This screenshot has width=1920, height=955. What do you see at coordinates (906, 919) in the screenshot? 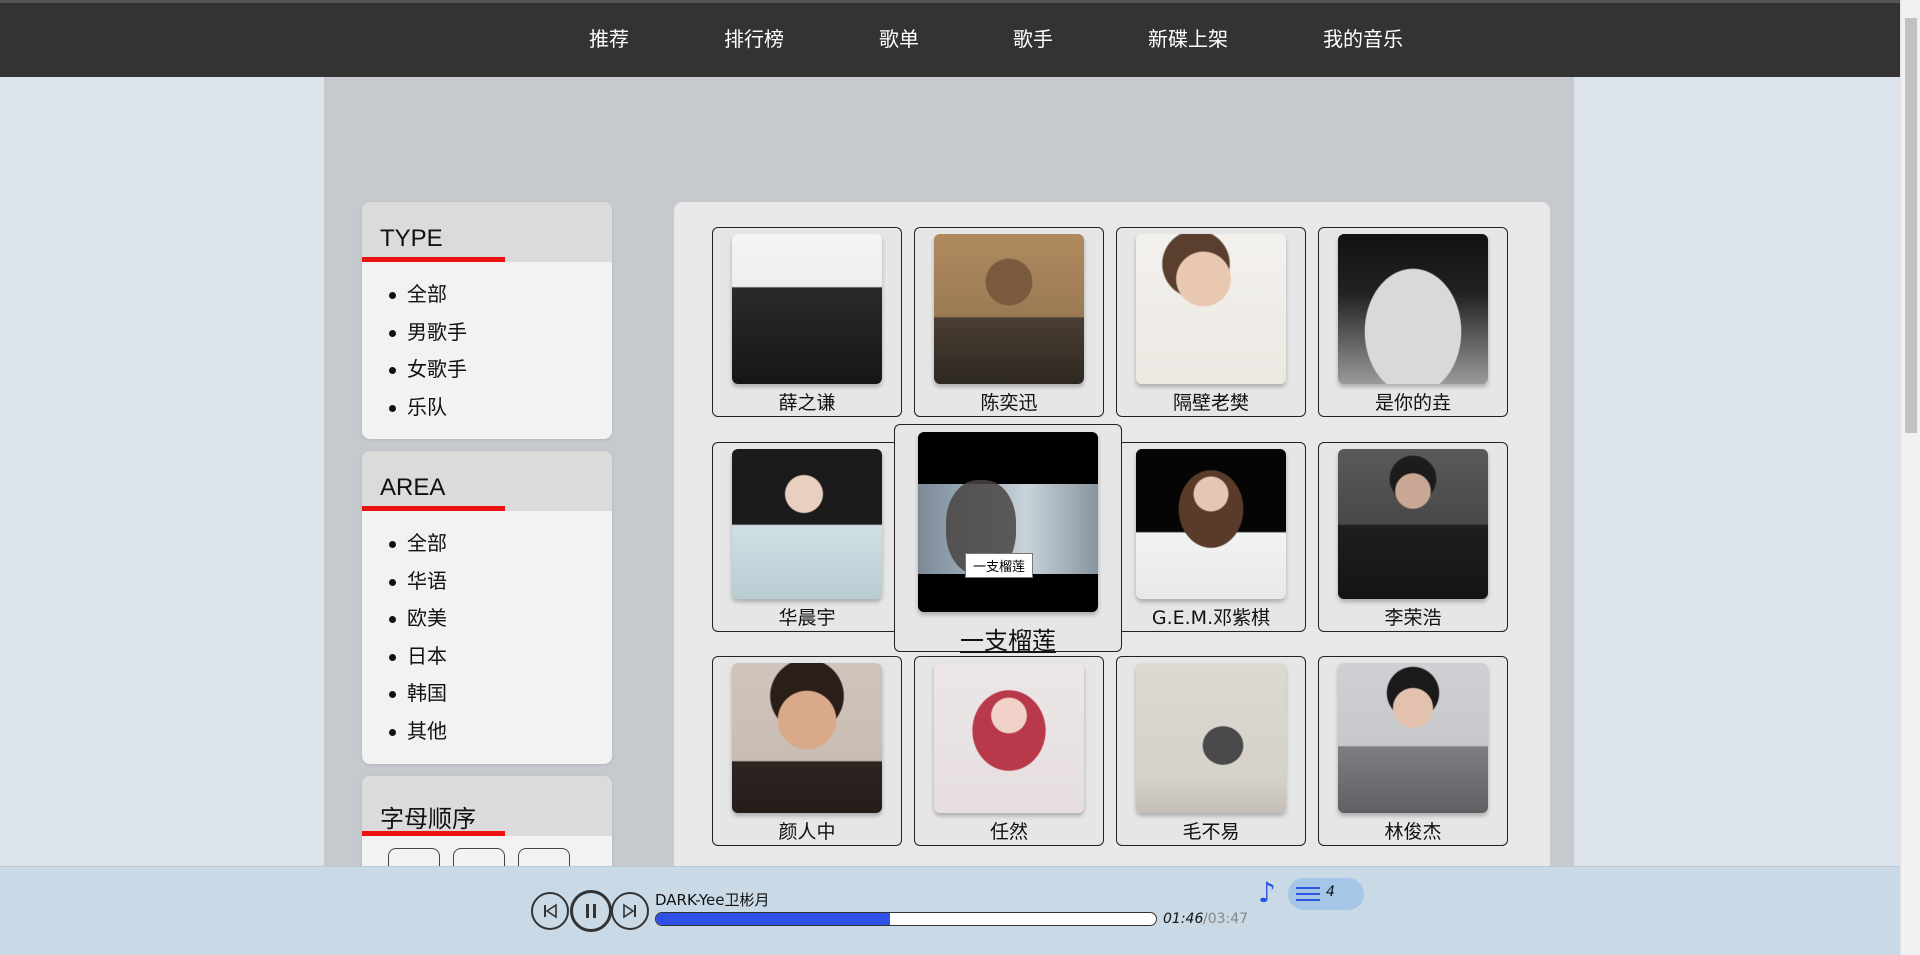
I see `progress-bar` at bounding box center [906, 919].